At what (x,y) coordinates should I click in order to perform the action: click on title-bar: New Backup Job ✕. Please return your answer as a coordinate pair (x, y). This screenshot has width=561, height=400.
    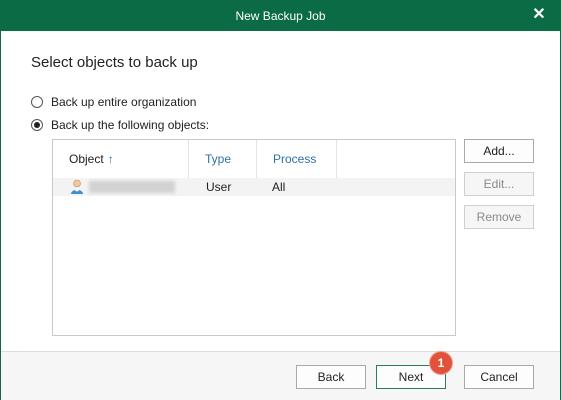
    Looking at the image, I should click on (280, 16).